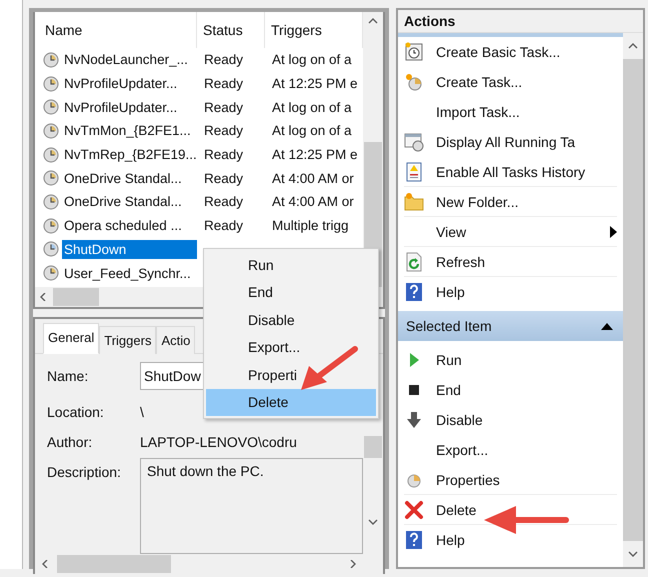 This screenshot has height=577, width=648. Describe the element at coordinates (142, 411) in the screenshot. I see `field-value: \` at that location.